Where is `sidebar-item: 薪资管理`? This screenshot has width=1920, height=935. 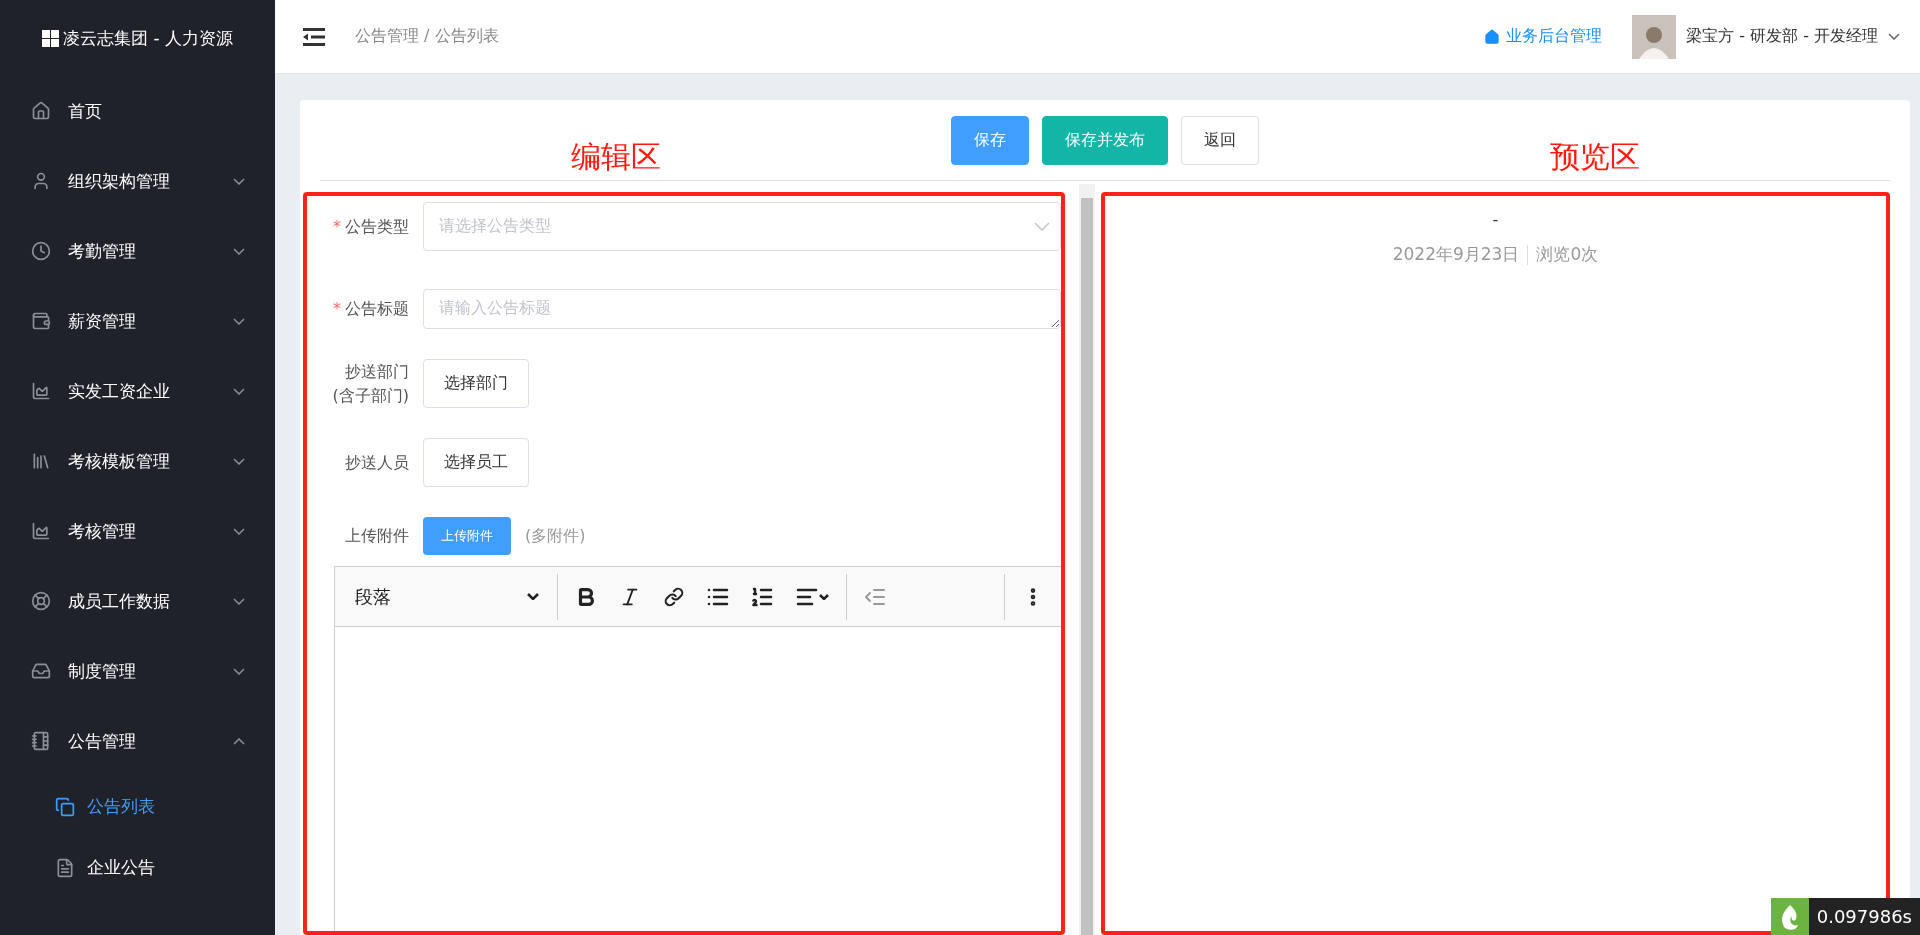
sidebar-item: 薪资管理 is located at coordinates (137, 321).